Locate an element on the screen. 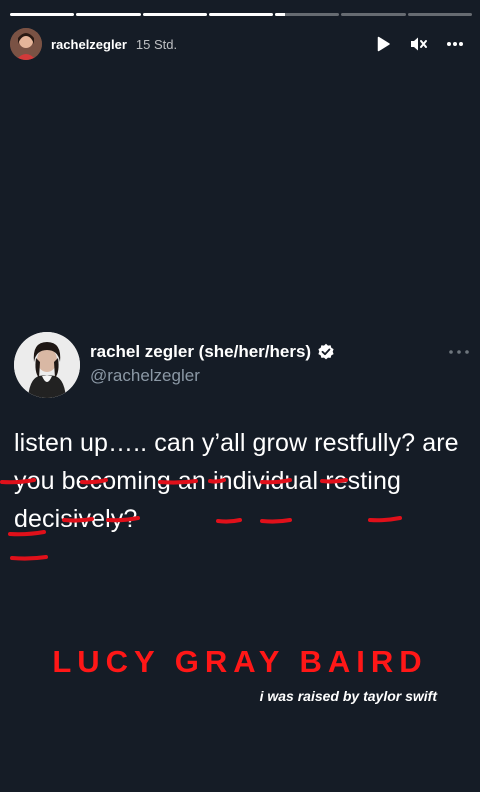 The image size is (480, 792). story-header: rachelzegler 15 Std. is located at coordinates (241, 44).